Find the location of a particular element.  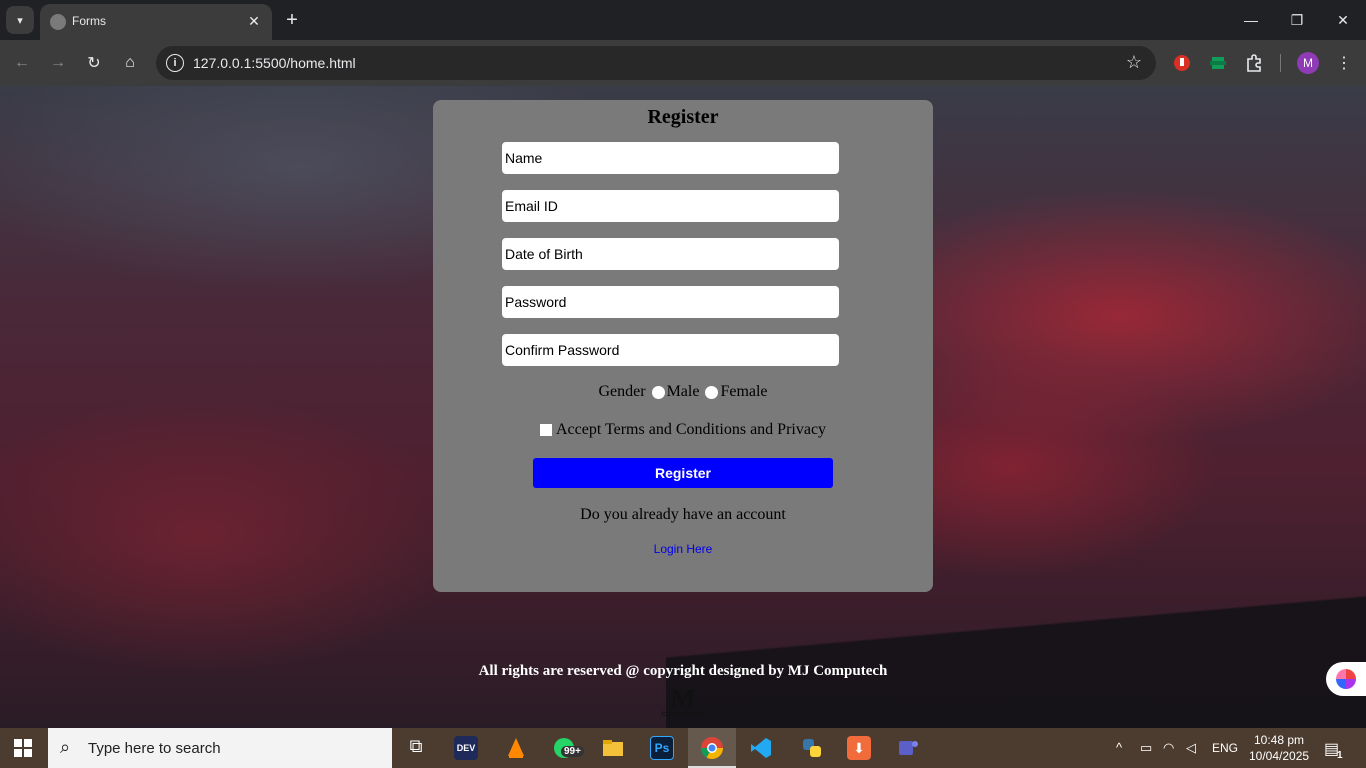

terms-row: Accept Terms and Conditions and Privacy is located at coordinates (683, 430).